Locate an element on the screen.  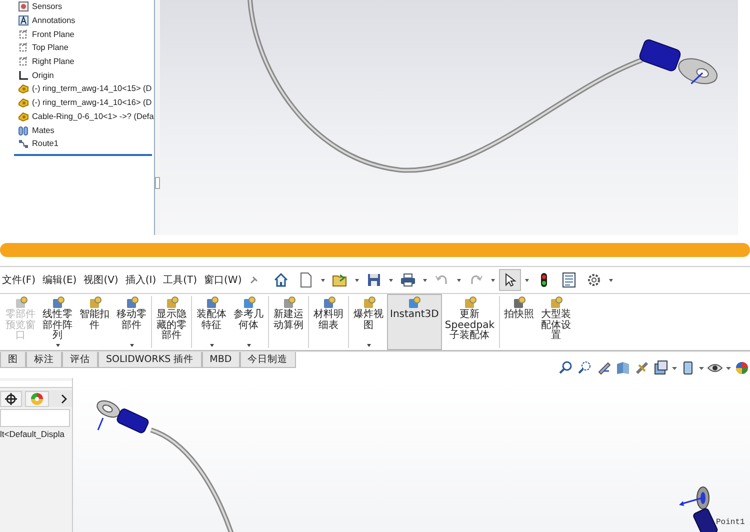
tree-item: Front Plane is located at coordinates (53, 34).